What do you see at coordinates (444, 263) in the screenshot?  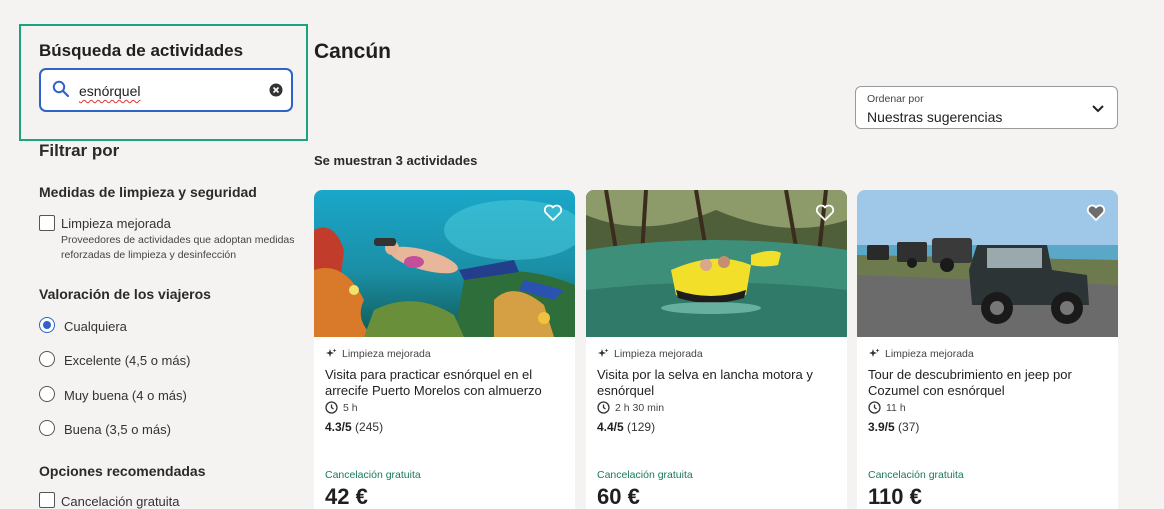 I see `activity-photo-snorkel` at bounding box center [444, 263].